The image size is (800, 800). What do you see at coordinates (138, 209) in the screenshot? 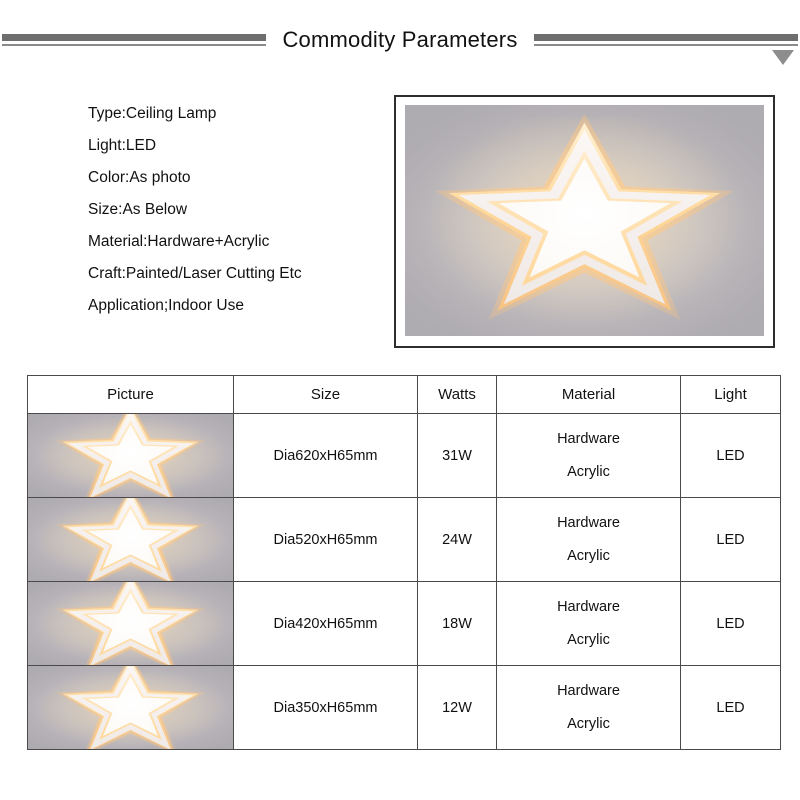
I see `spec-item-size: Size:As Below` at bounding box center [138, 209].